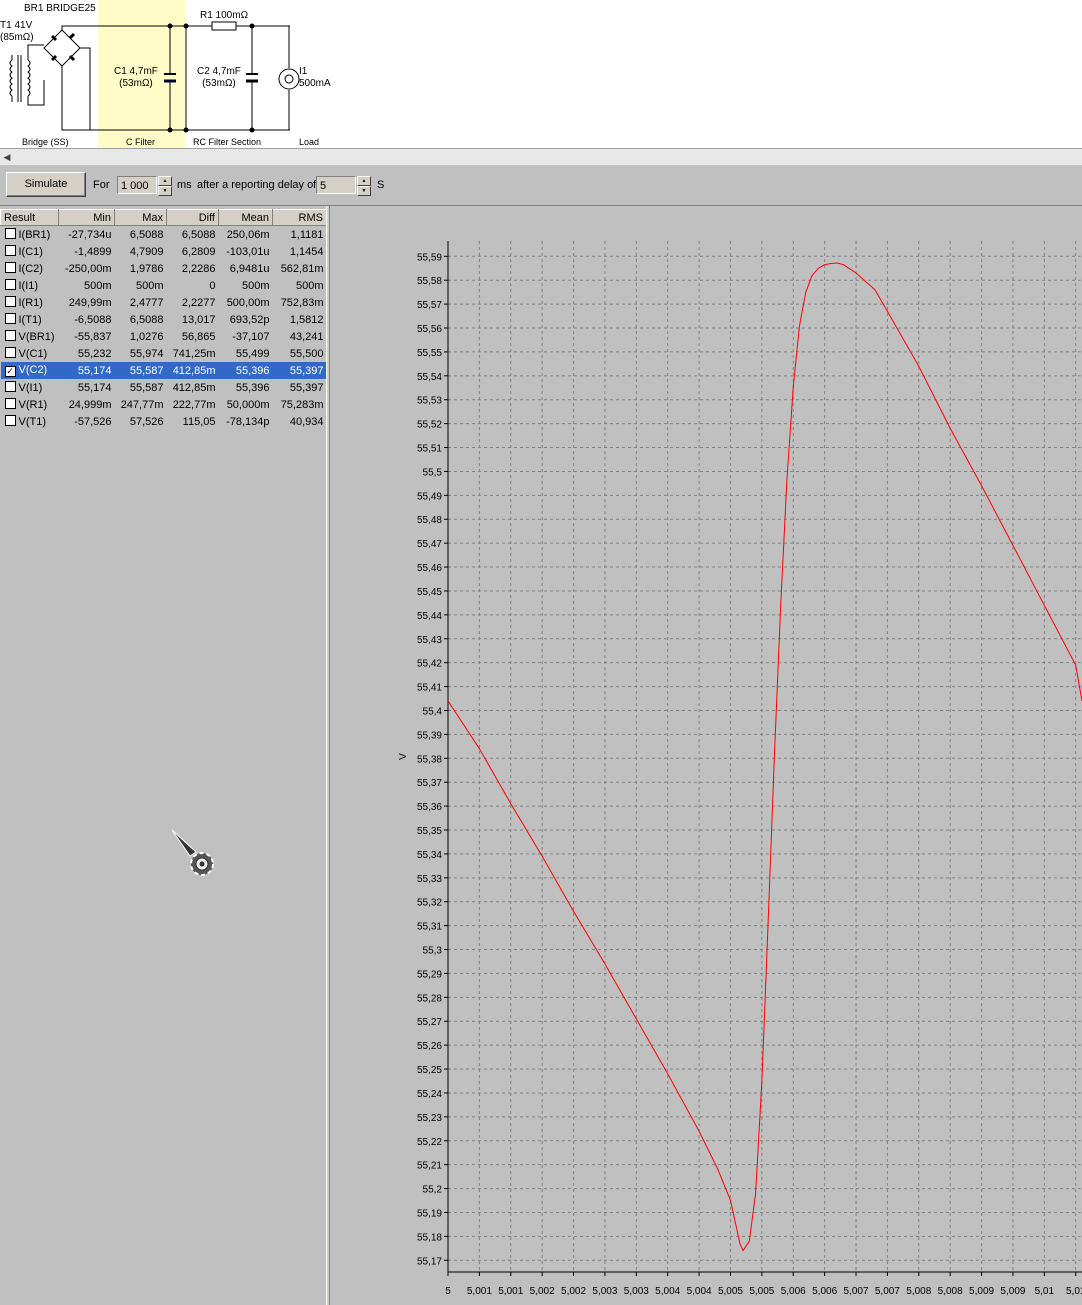  What do you see at coordinates (30, 387) in the screenshot?
I see `result-name-cell: V(I1)` at bounding box center [30, 387].